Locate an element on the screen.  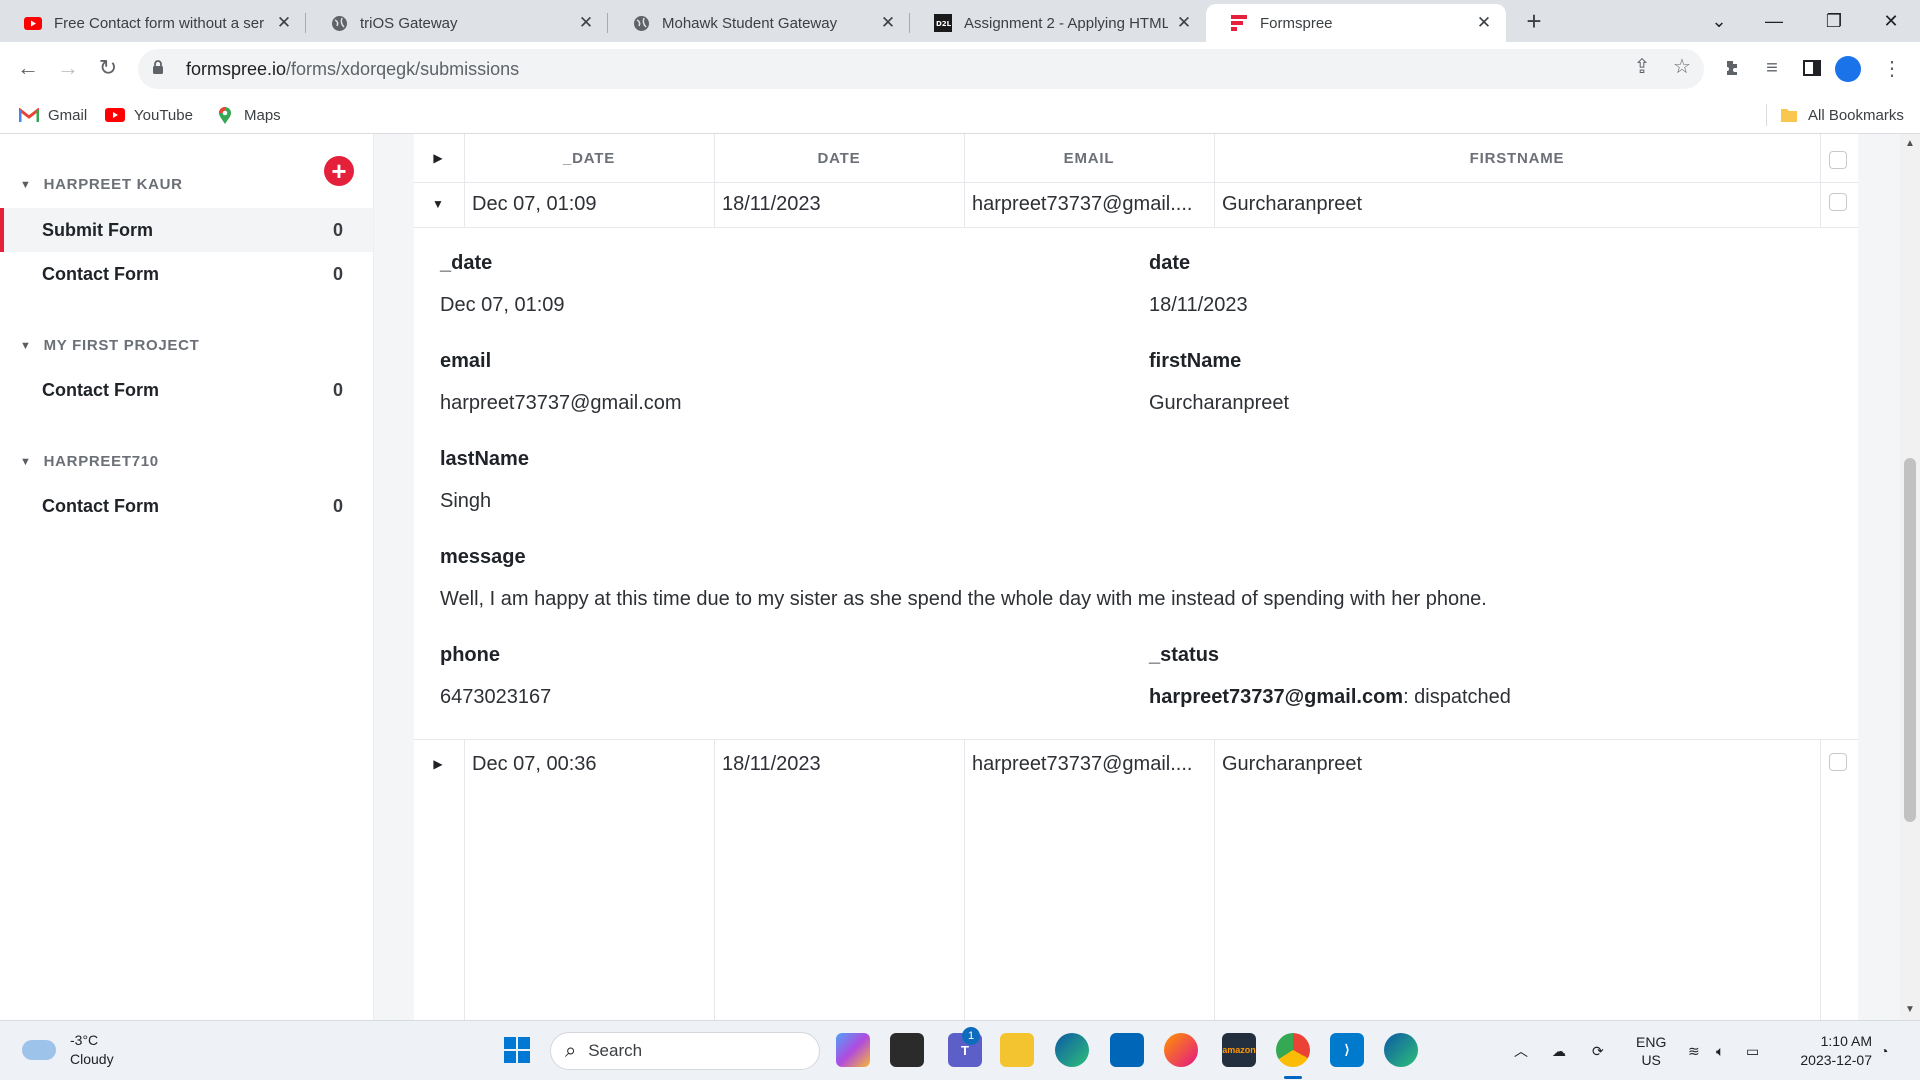
store-icon is located at coordinates (1127, 1050).